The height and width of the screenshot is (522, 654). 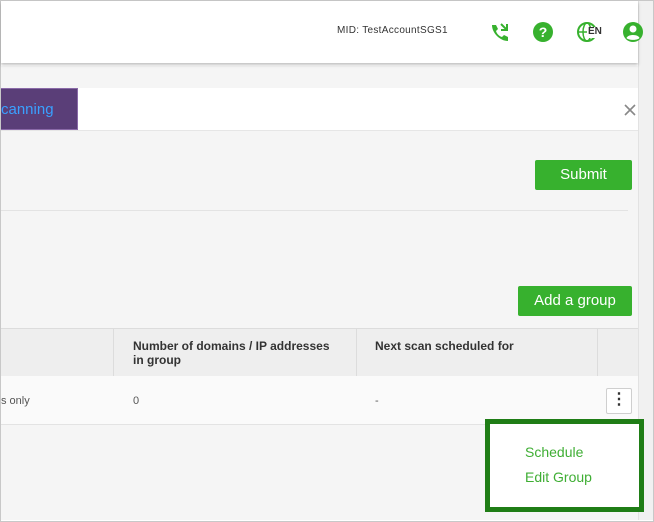 What do you see at coordinates (377, 401) in the screenshot?
I see `next-scan-cell: -` at bounding box center [377, 401].